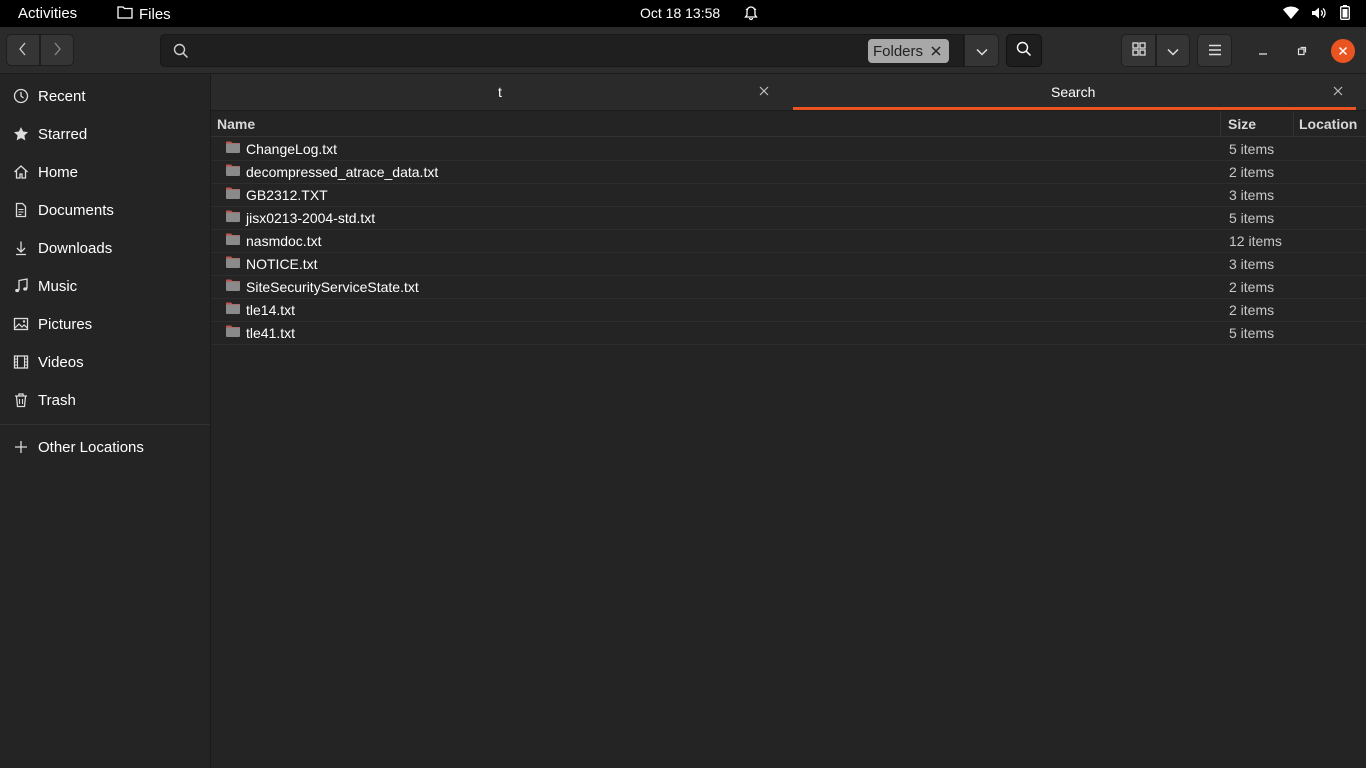  What do you see at coordinates (788, 218) in the screenshot?
I see `file-row: jisx0213-2004-std.txt 5 items` at bounding box center [788, 218].